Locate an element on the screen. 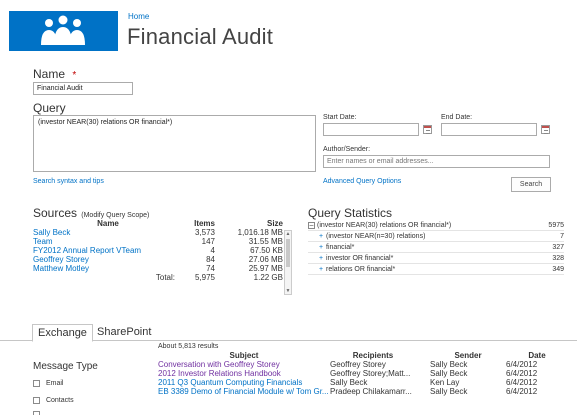 Image resolution: width=577 pixels, height=415 pixels. site-logo is located at coordinates (63, 31).